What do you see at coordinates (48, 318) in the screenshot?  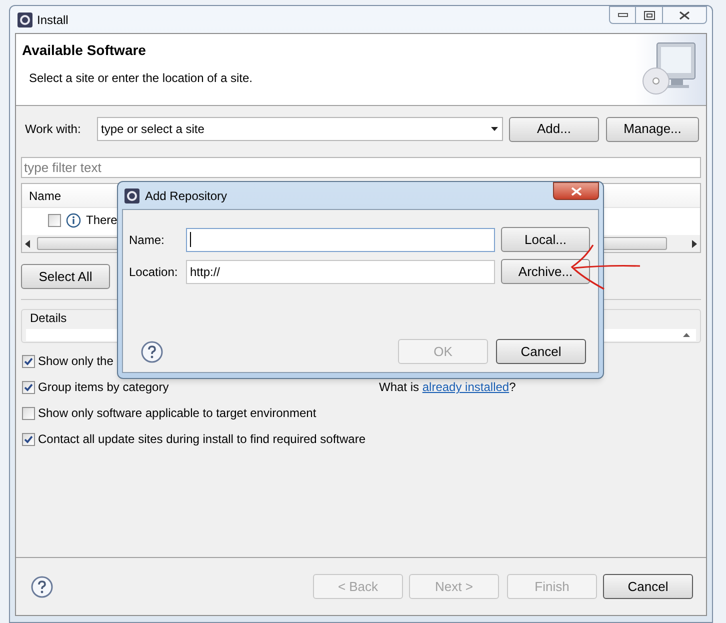 I see `details-label: Details` at bounding box center [48, 318].